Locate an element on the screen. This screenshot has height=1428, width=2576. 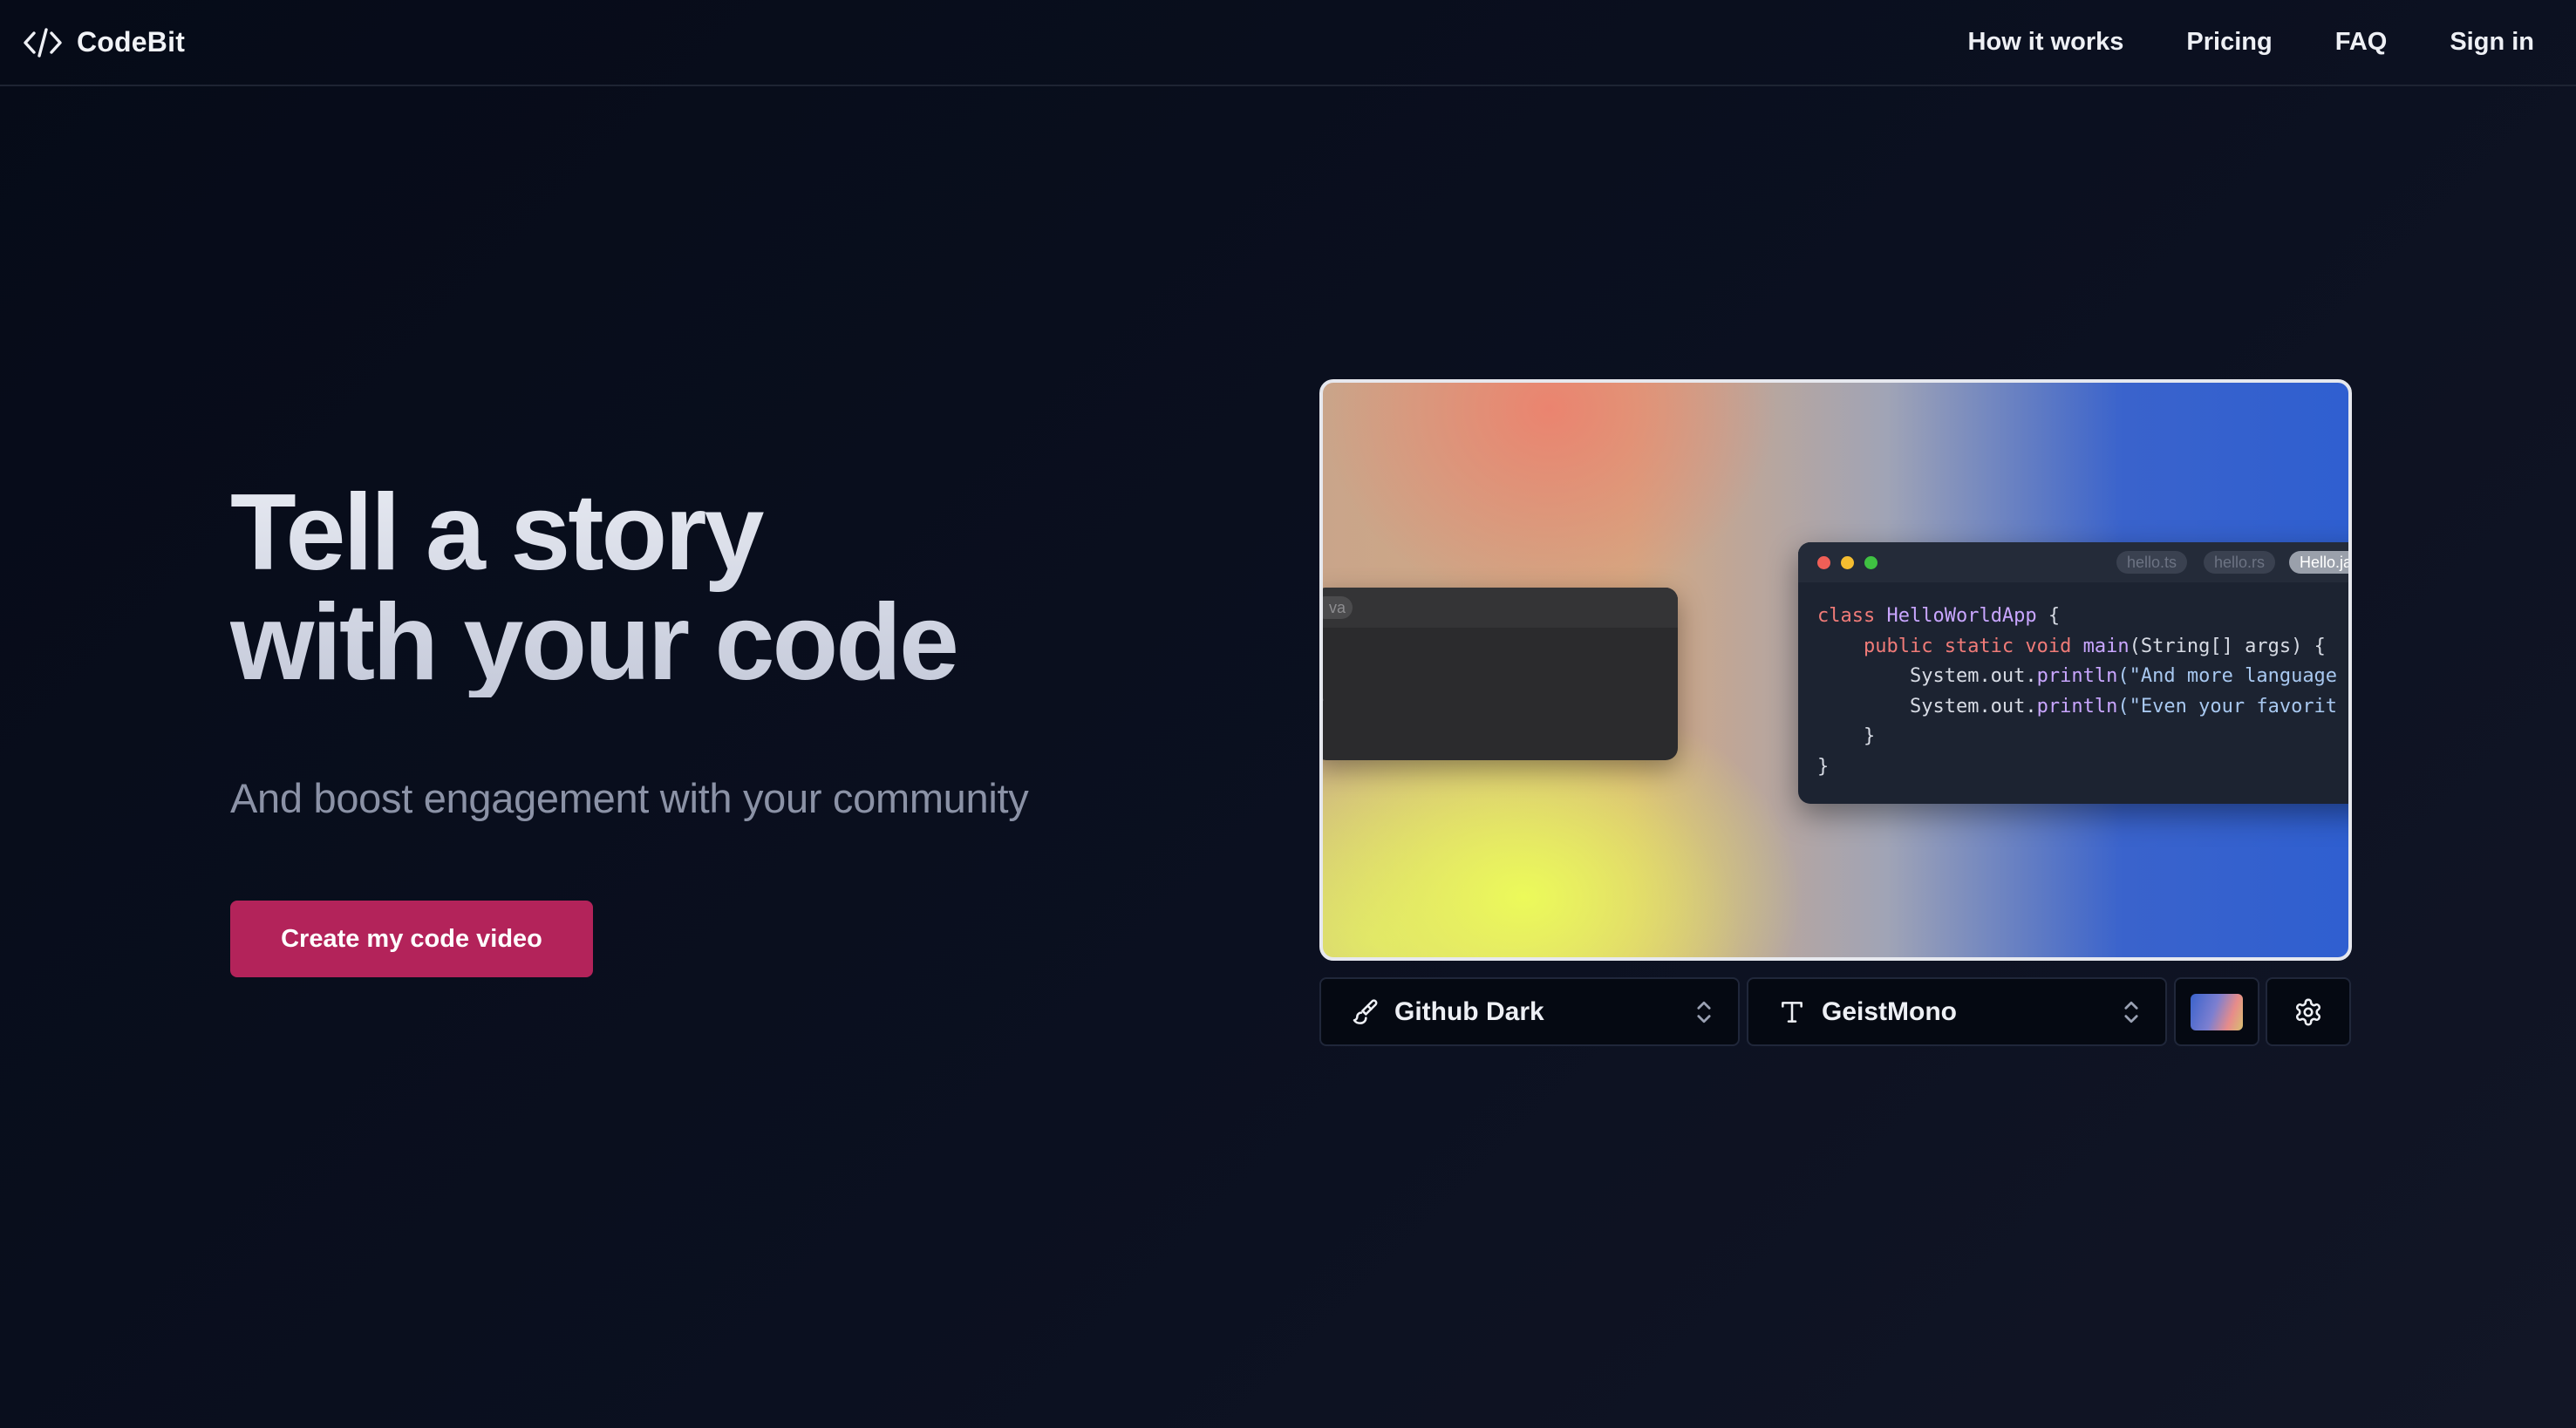
hero-title-line-1: Tell a story is located at coordinates (496, 533).